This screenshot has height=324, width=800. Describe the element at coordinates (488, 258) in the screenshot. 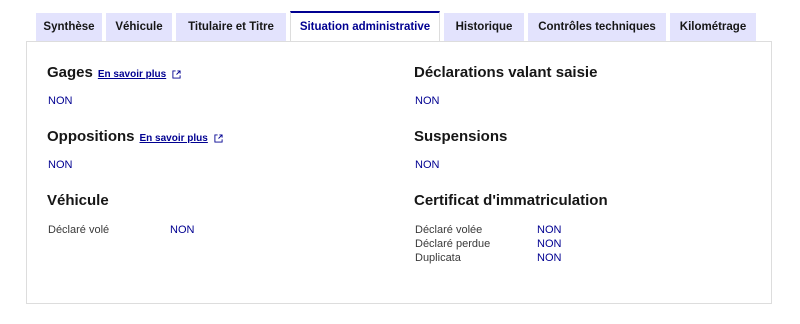

I see `certificat-row: Duplicata NON` at that location.